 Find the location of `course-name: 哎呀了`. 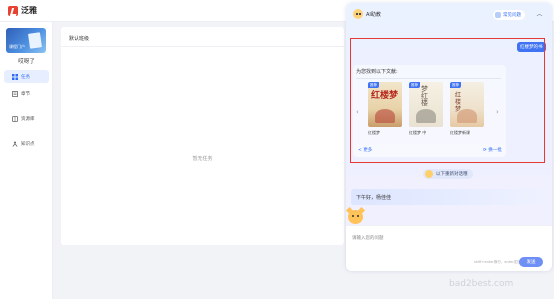

course-name: 哎呀了 is located at coordinates (26, 62).